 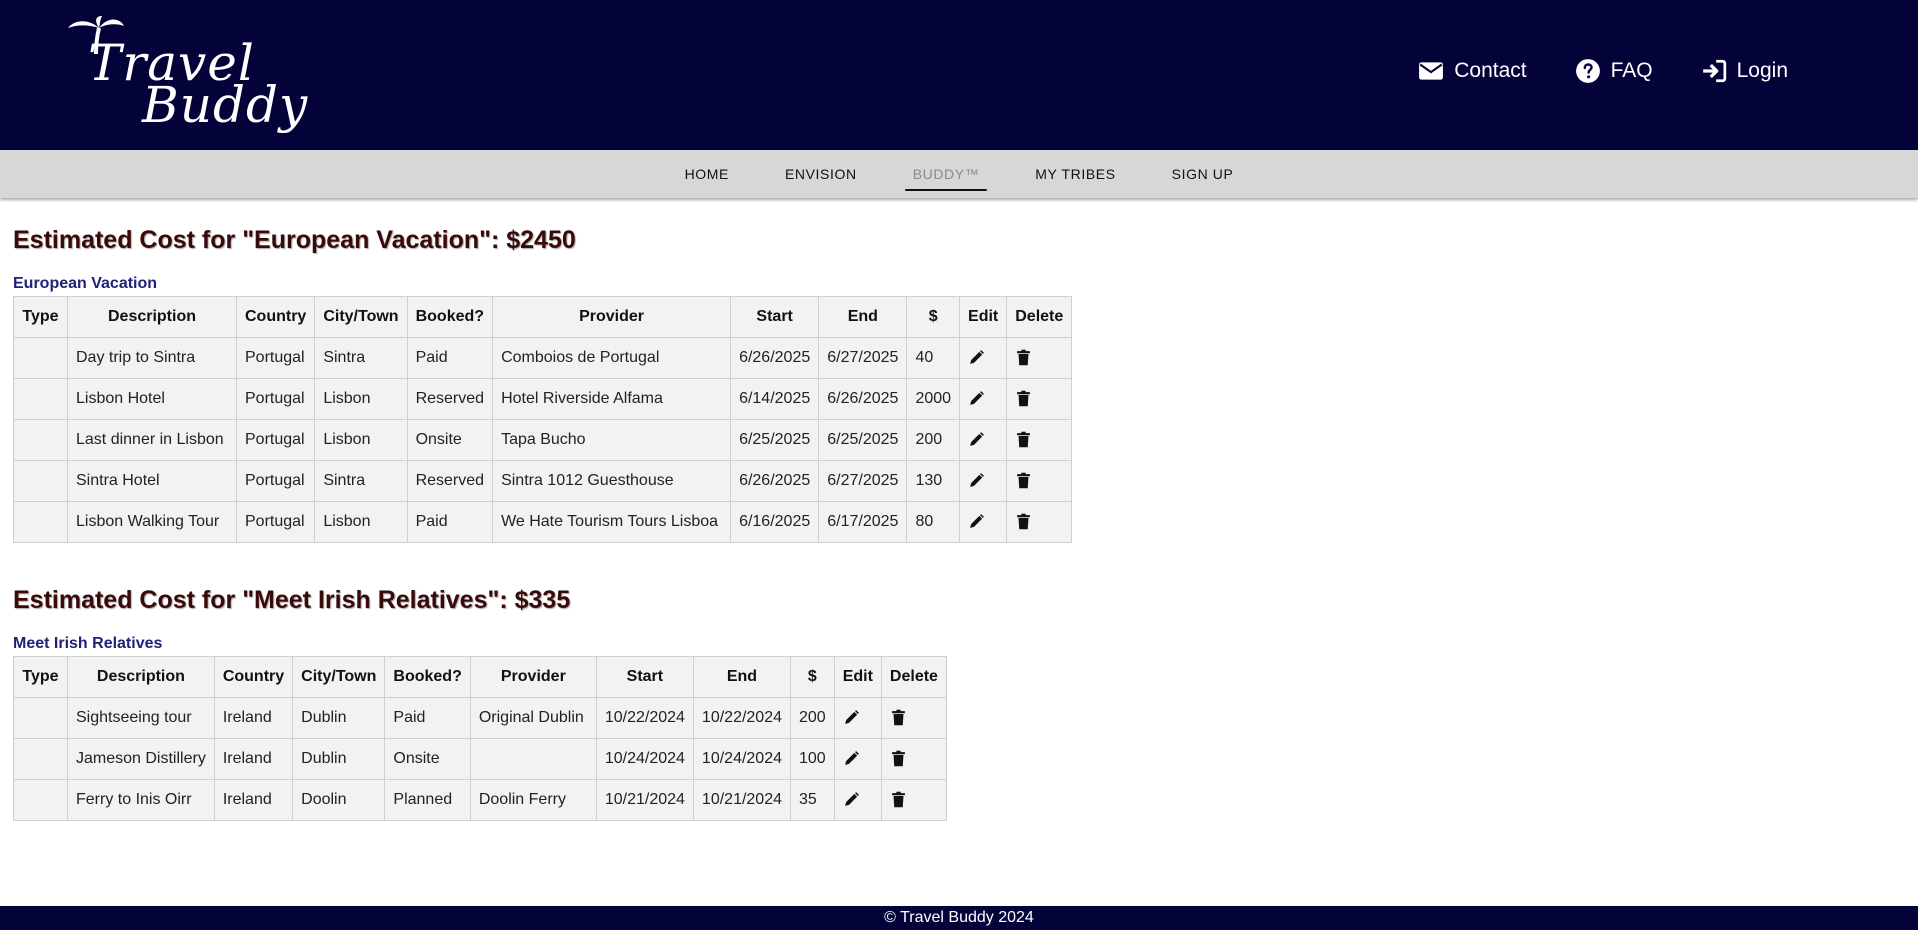 I want to click on cell-city: Dublin, so click(x=339, y=759).